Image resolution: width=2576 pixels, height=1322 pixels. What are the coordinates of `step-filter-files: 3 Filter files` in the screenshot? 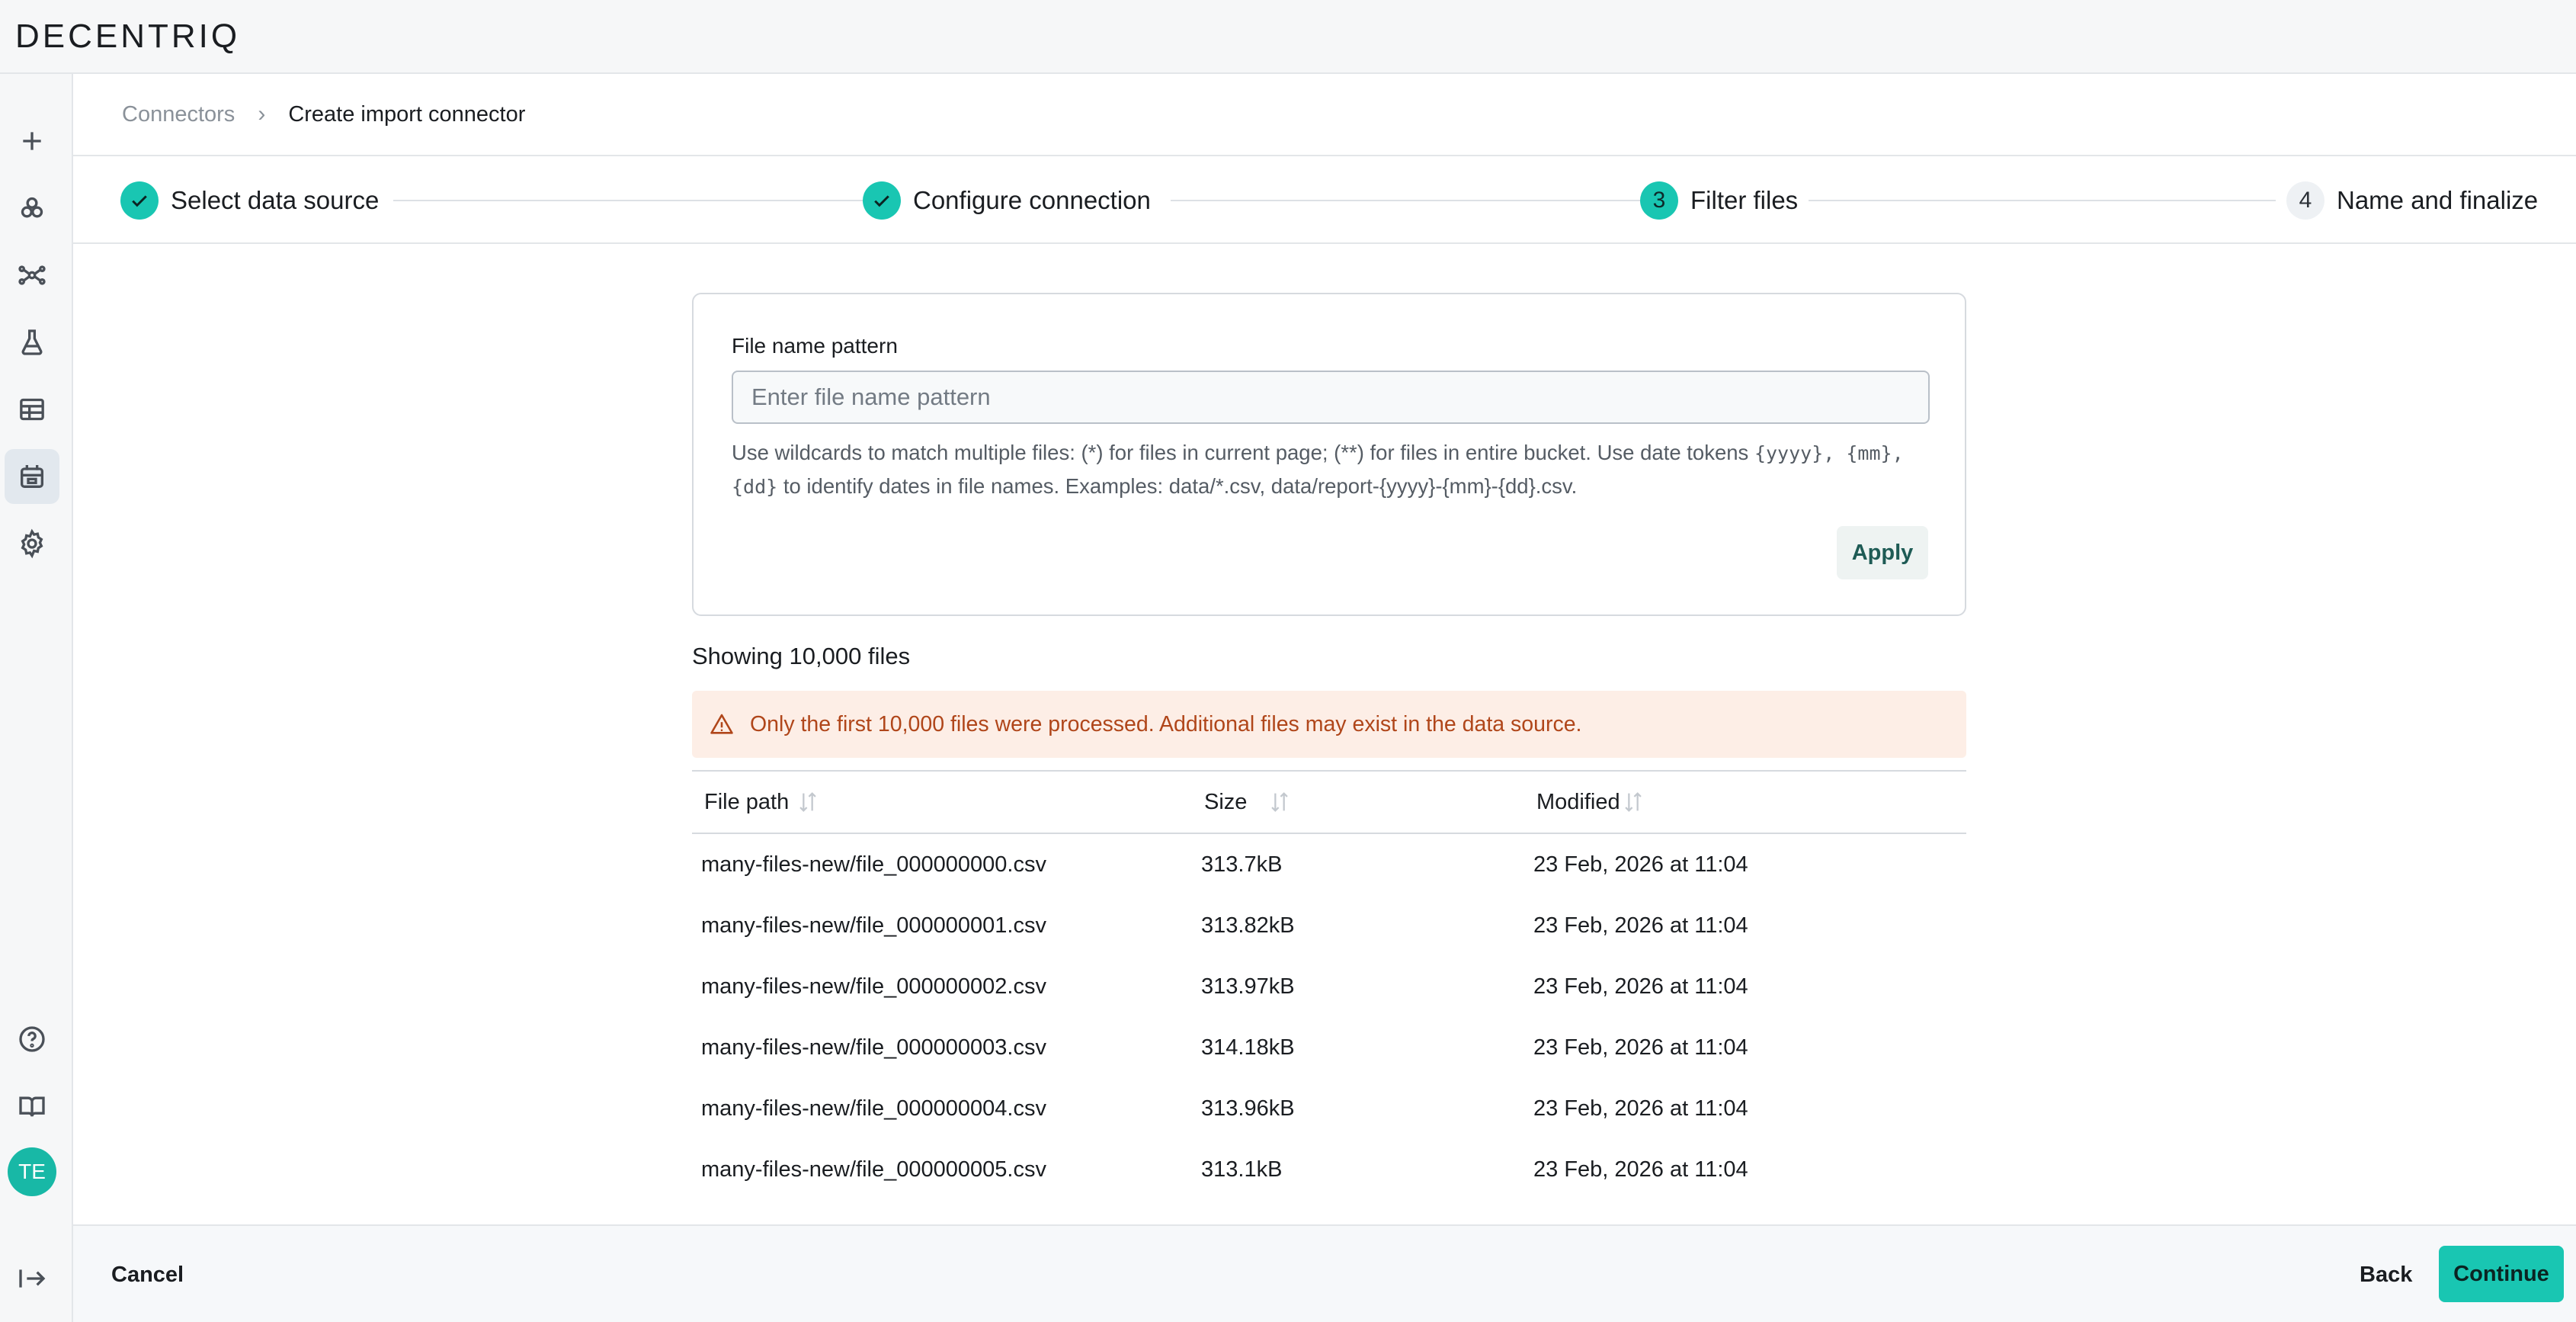 It's located at (1724, 200).